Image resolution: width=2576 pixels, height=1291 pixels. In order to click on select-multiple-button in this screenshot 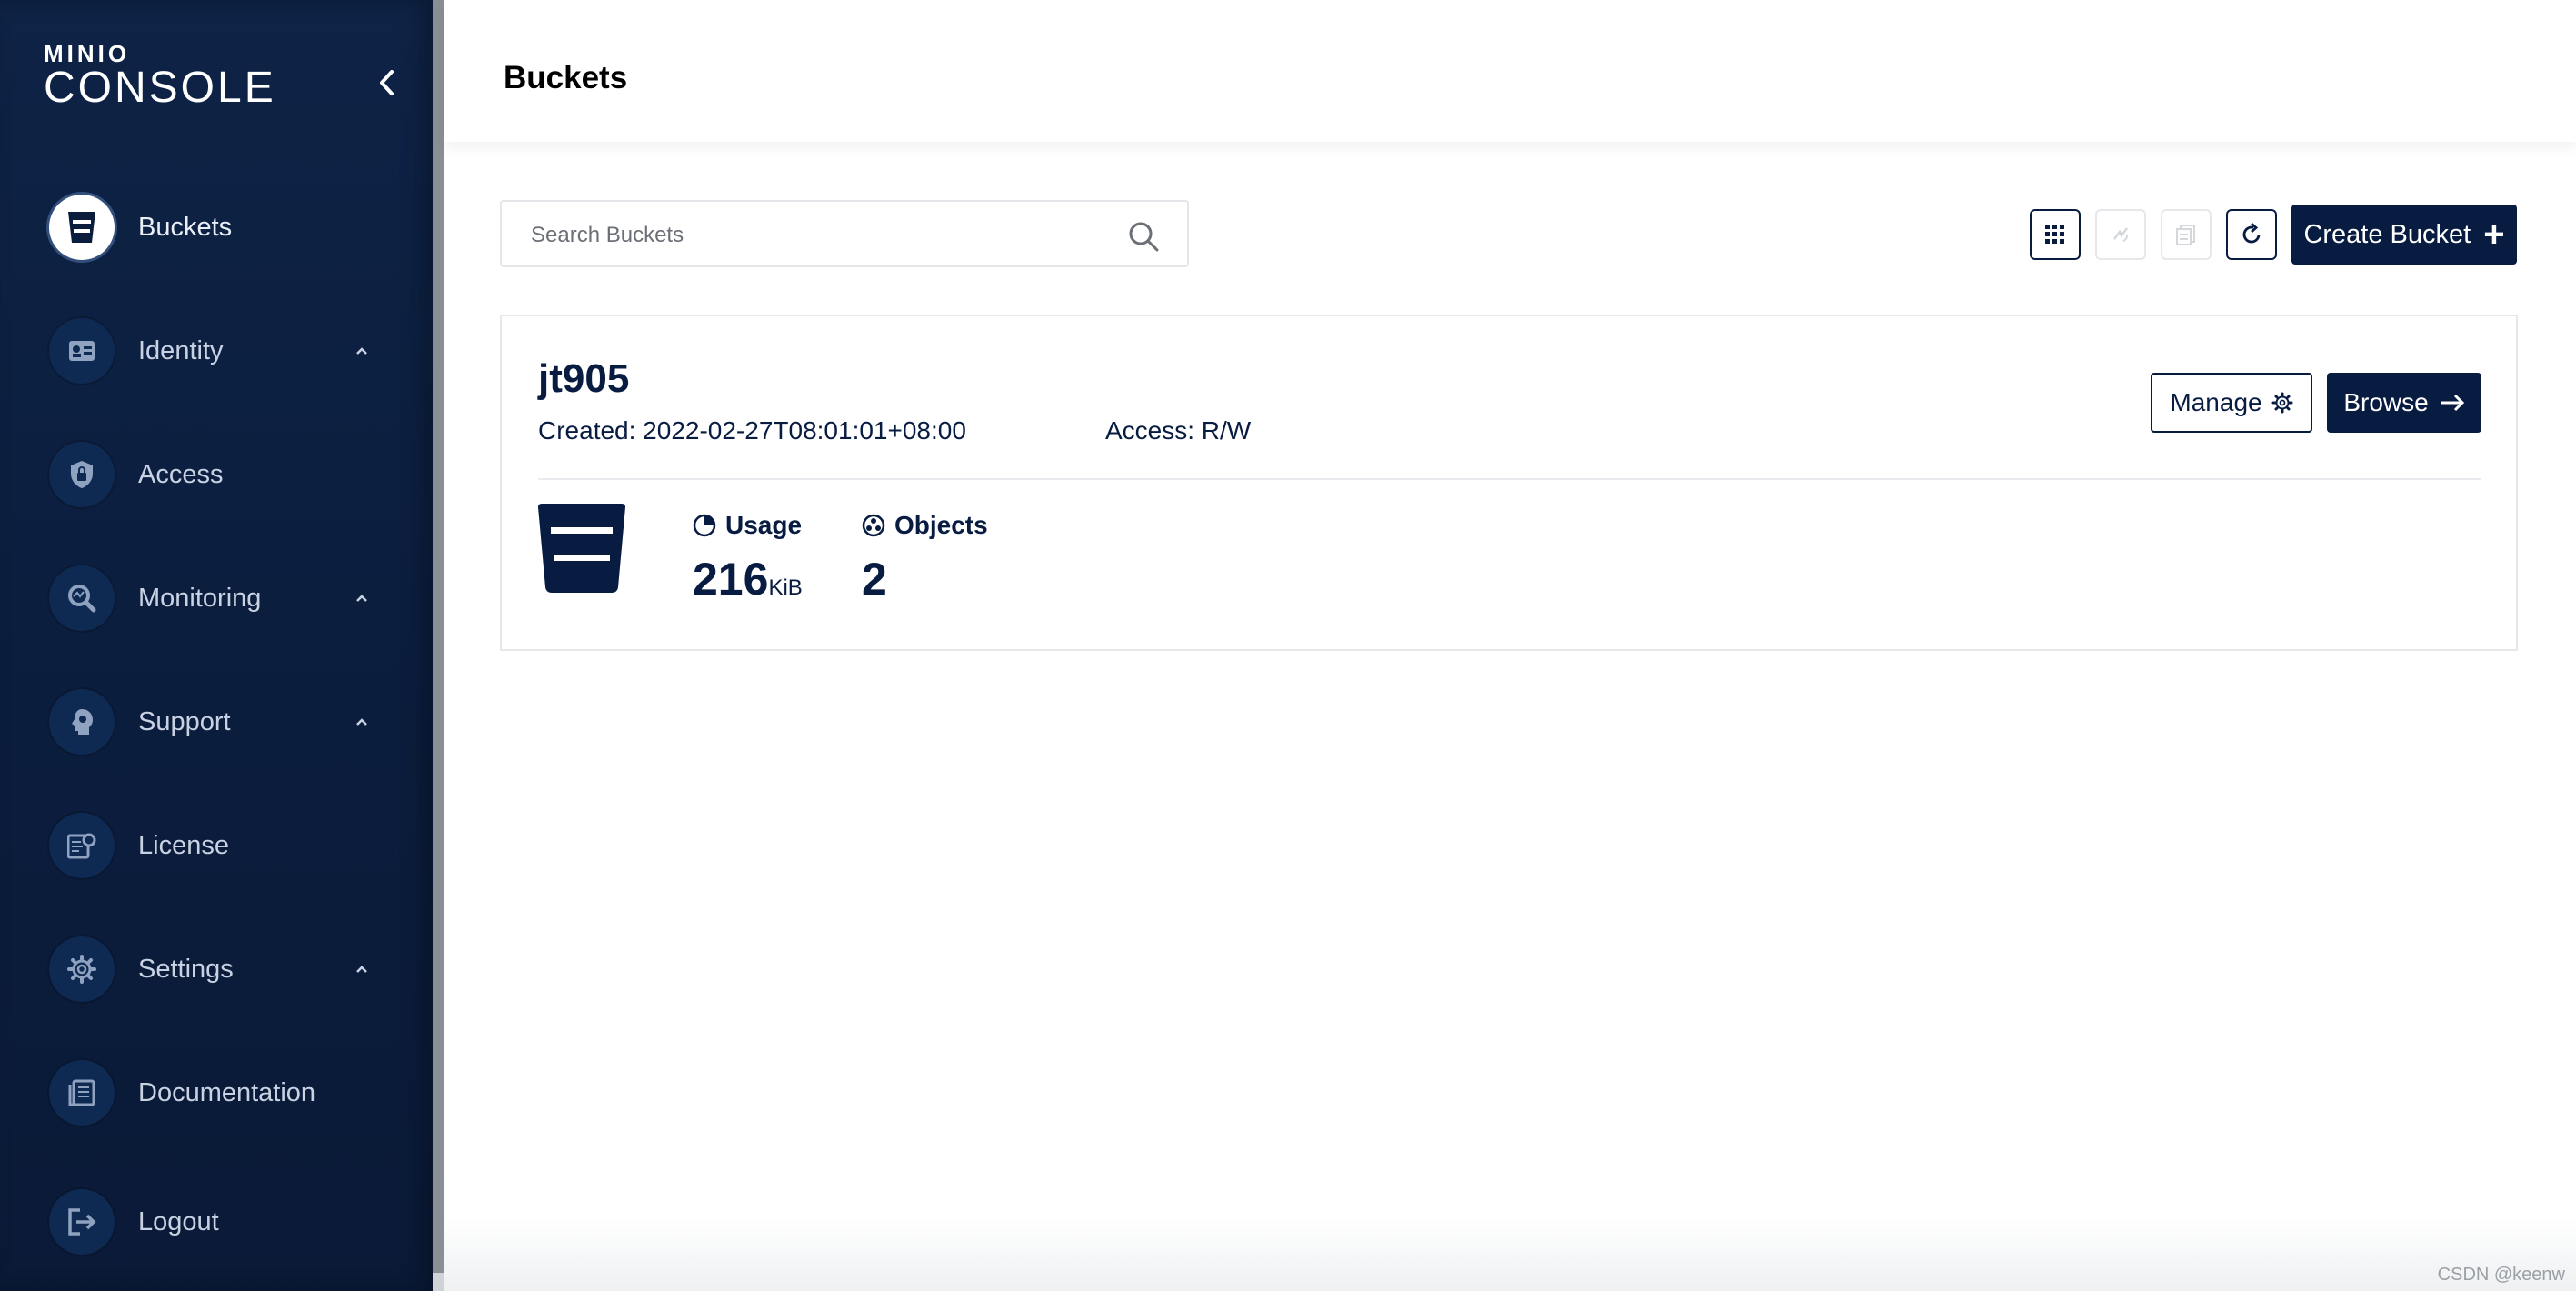, I will do `click(2055, 235)`.